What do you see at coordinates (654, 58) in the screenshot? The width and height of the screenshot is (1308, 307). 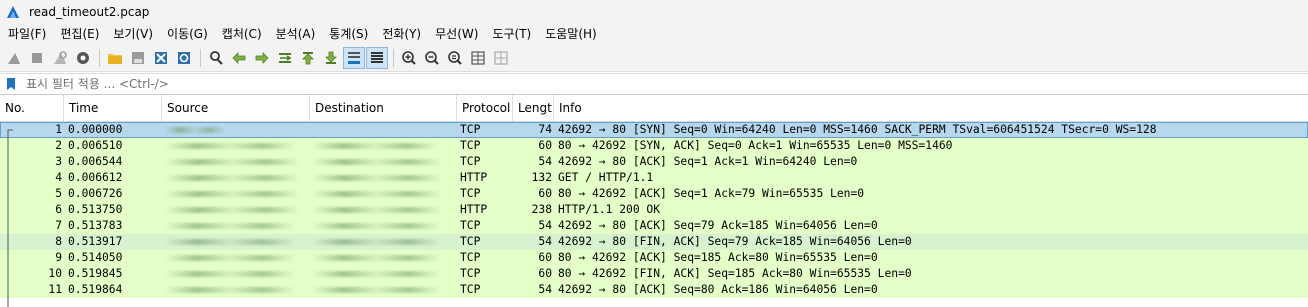 I see `main-toolbar` at bounding box center [654, 58].